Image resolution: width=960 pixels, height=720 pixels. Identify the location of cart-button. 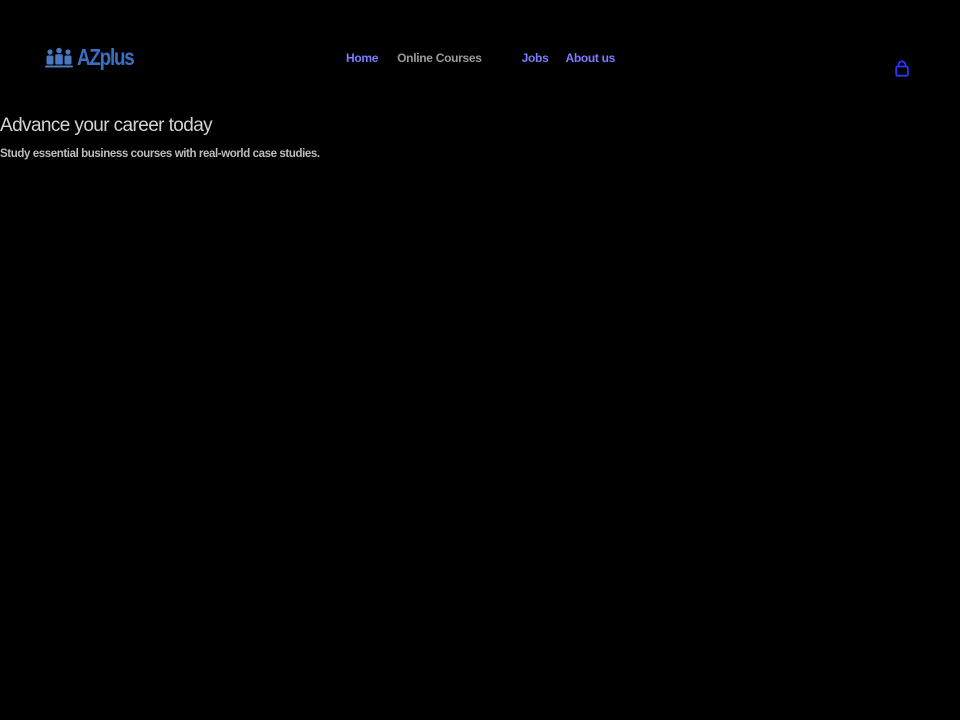
(902, 69).